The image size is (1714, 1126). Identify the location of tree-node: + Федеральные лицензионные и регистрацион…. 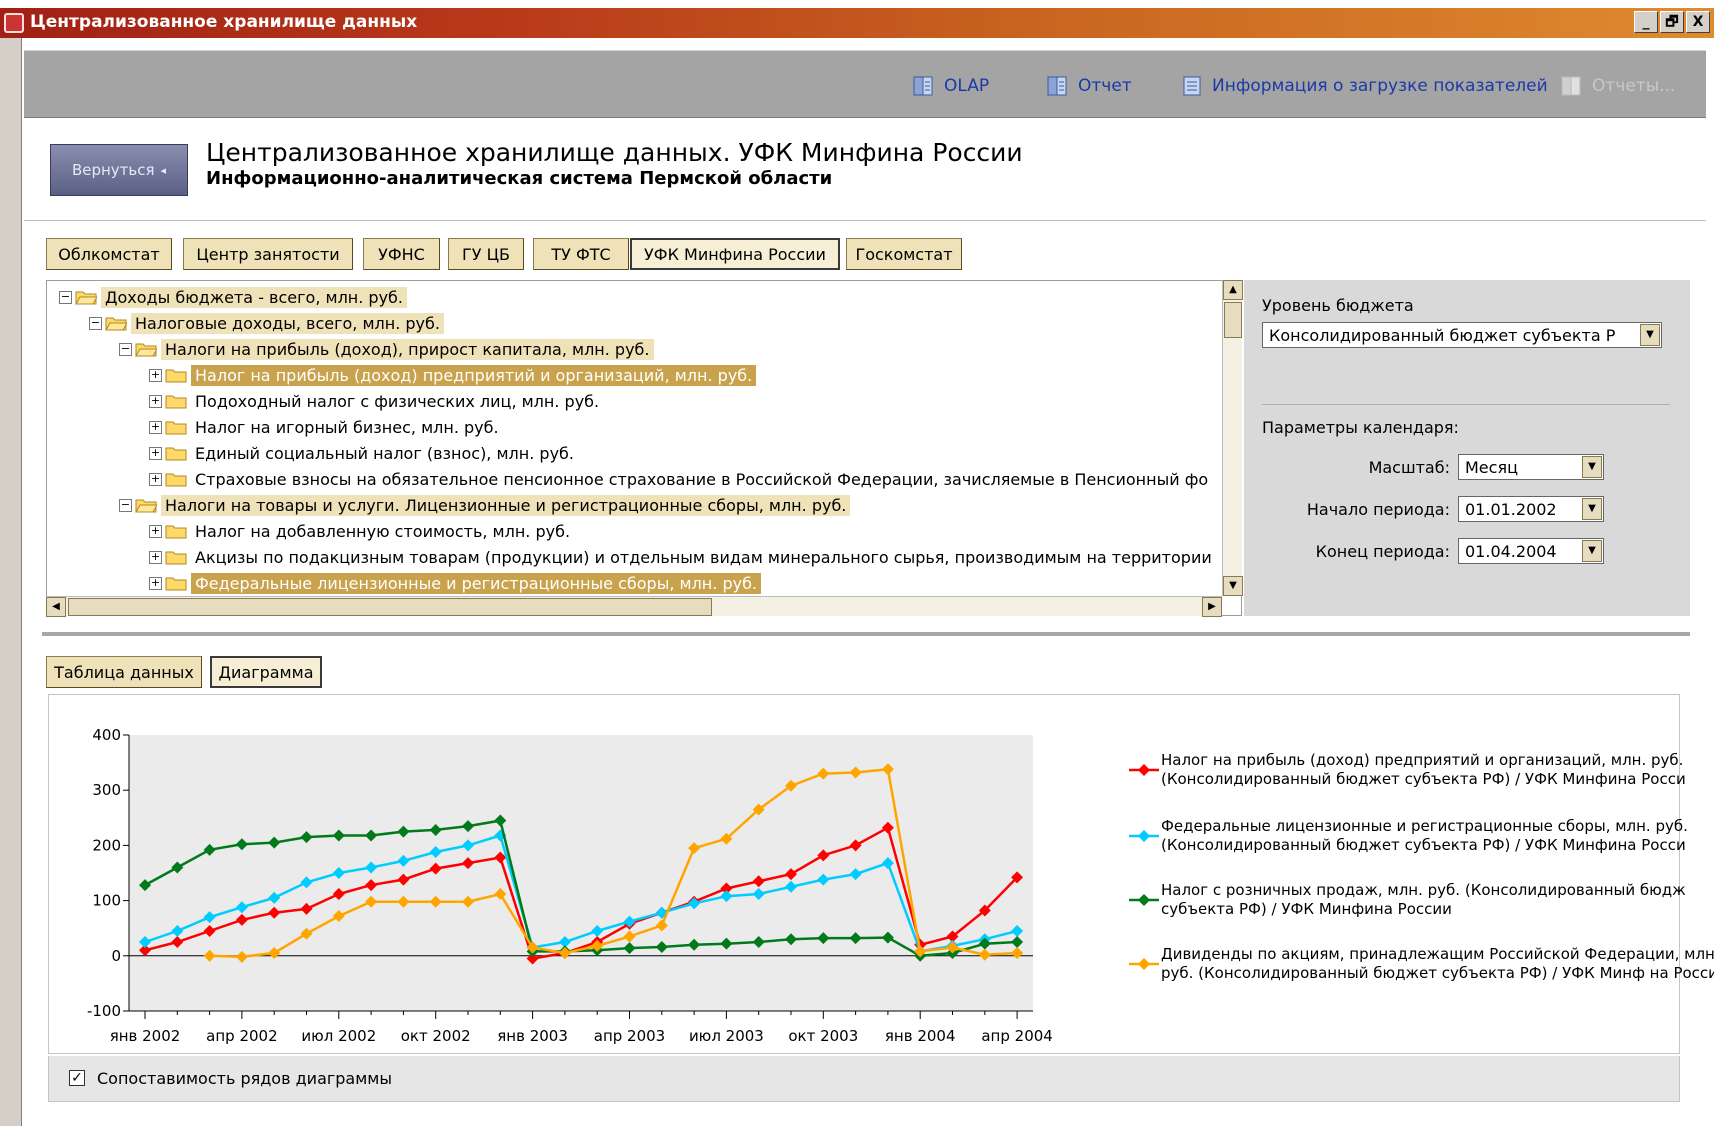
(455, 583).